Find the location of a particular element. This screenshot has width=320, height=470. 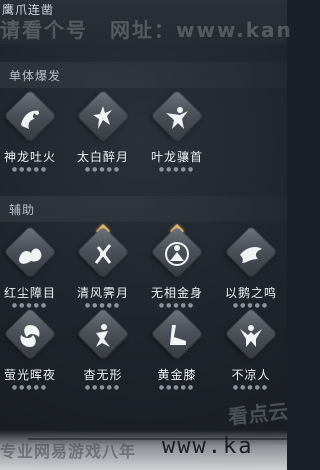

skill-name: 杳无形 is located at coordinates (103, 375).